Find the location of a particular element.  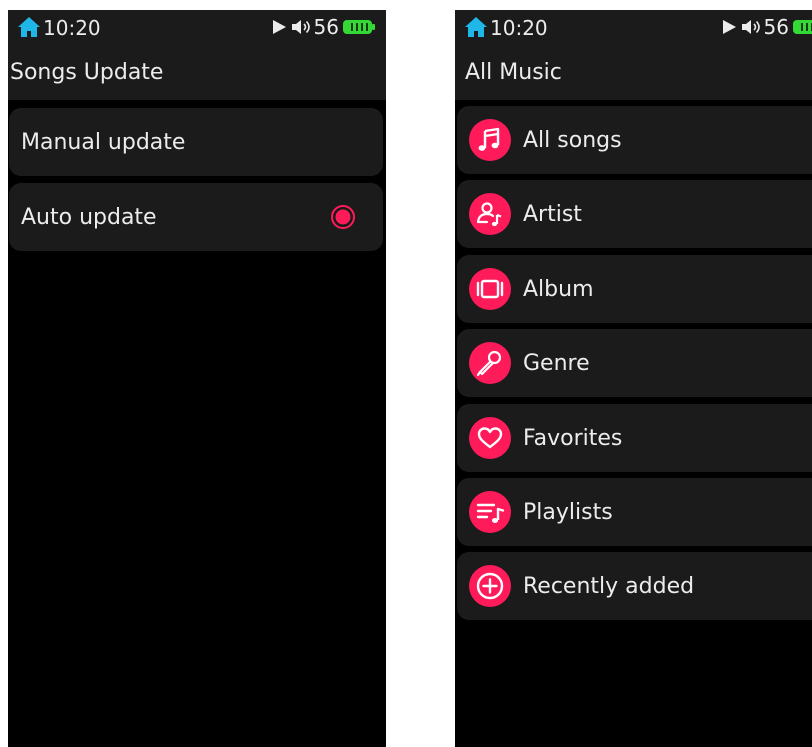

option-label: Manual update is located at coordinates (103, 142).